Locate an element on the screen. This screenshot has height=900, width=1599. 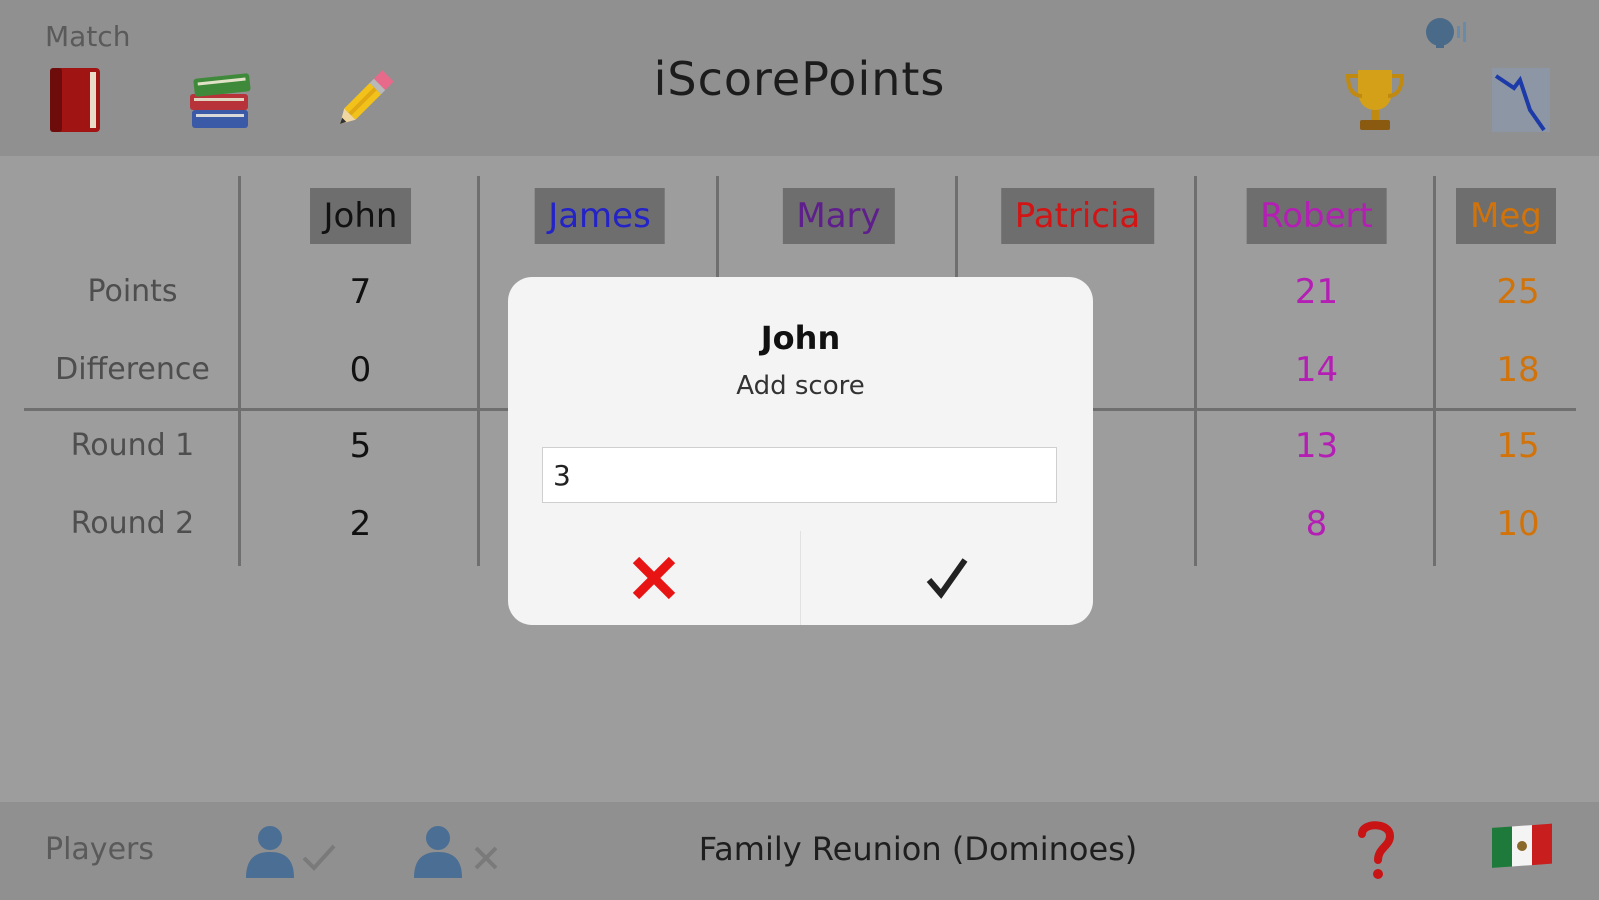
round1-value: 15 is located at coordinates (1518, 446).